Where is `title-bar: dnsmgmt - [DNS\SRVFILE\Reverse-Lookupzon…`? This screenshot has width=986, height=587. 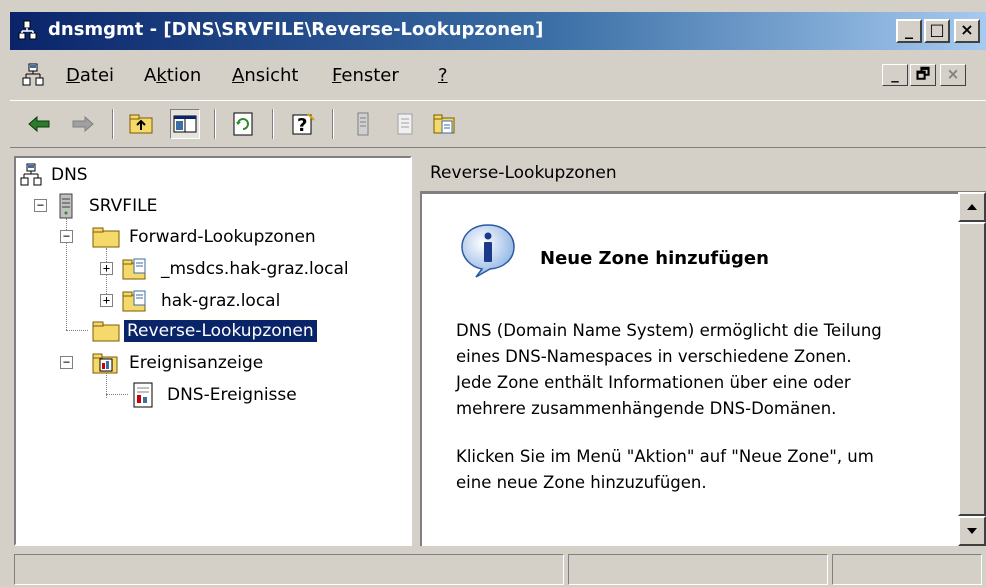
title-bar: dnsmgmt - [DNS\SRVFILE\Reverse-Lookupzon… is located at coordinates (498, 31).